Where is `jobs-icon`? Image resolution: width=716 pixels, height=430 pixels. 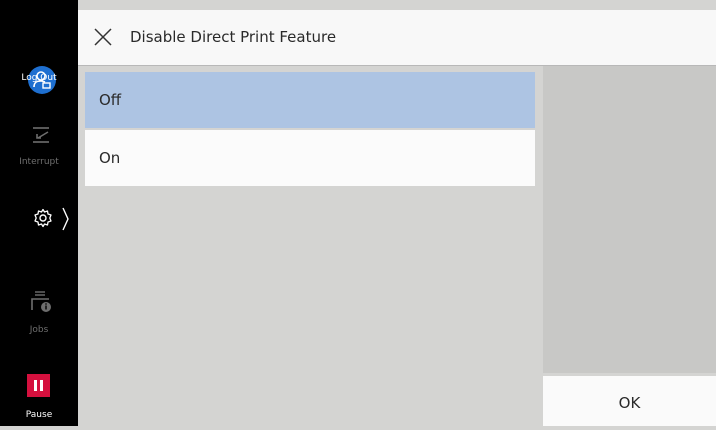 jobs-icon is located at coordinates (41, 304).